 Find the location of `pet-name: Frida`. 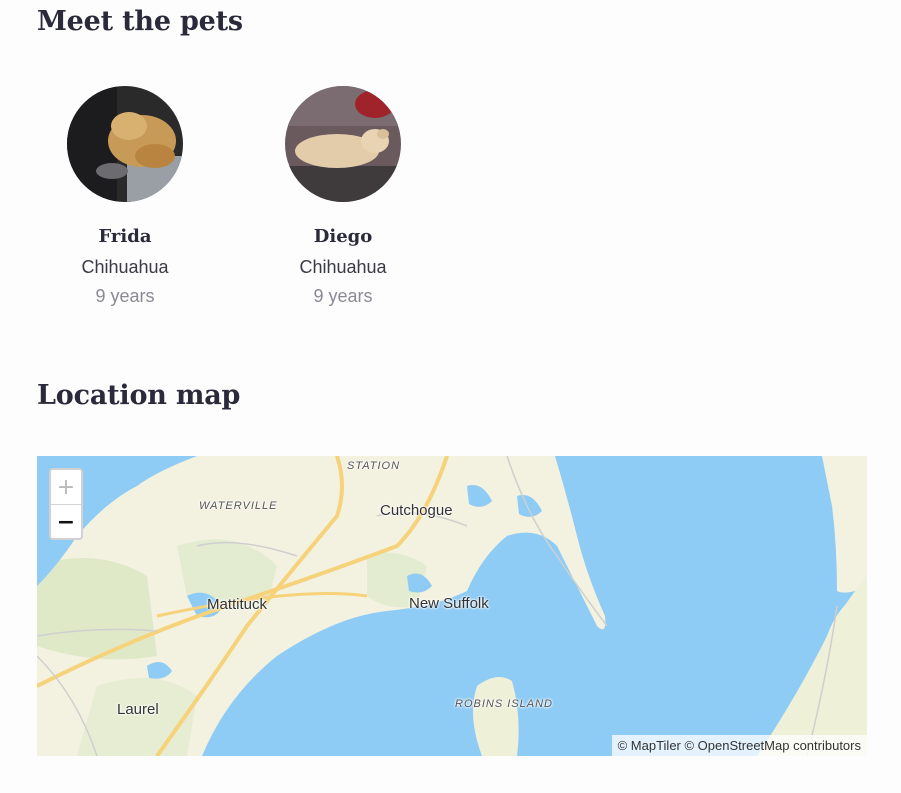

pet-name: Frida is located at coordinates (125, 236).